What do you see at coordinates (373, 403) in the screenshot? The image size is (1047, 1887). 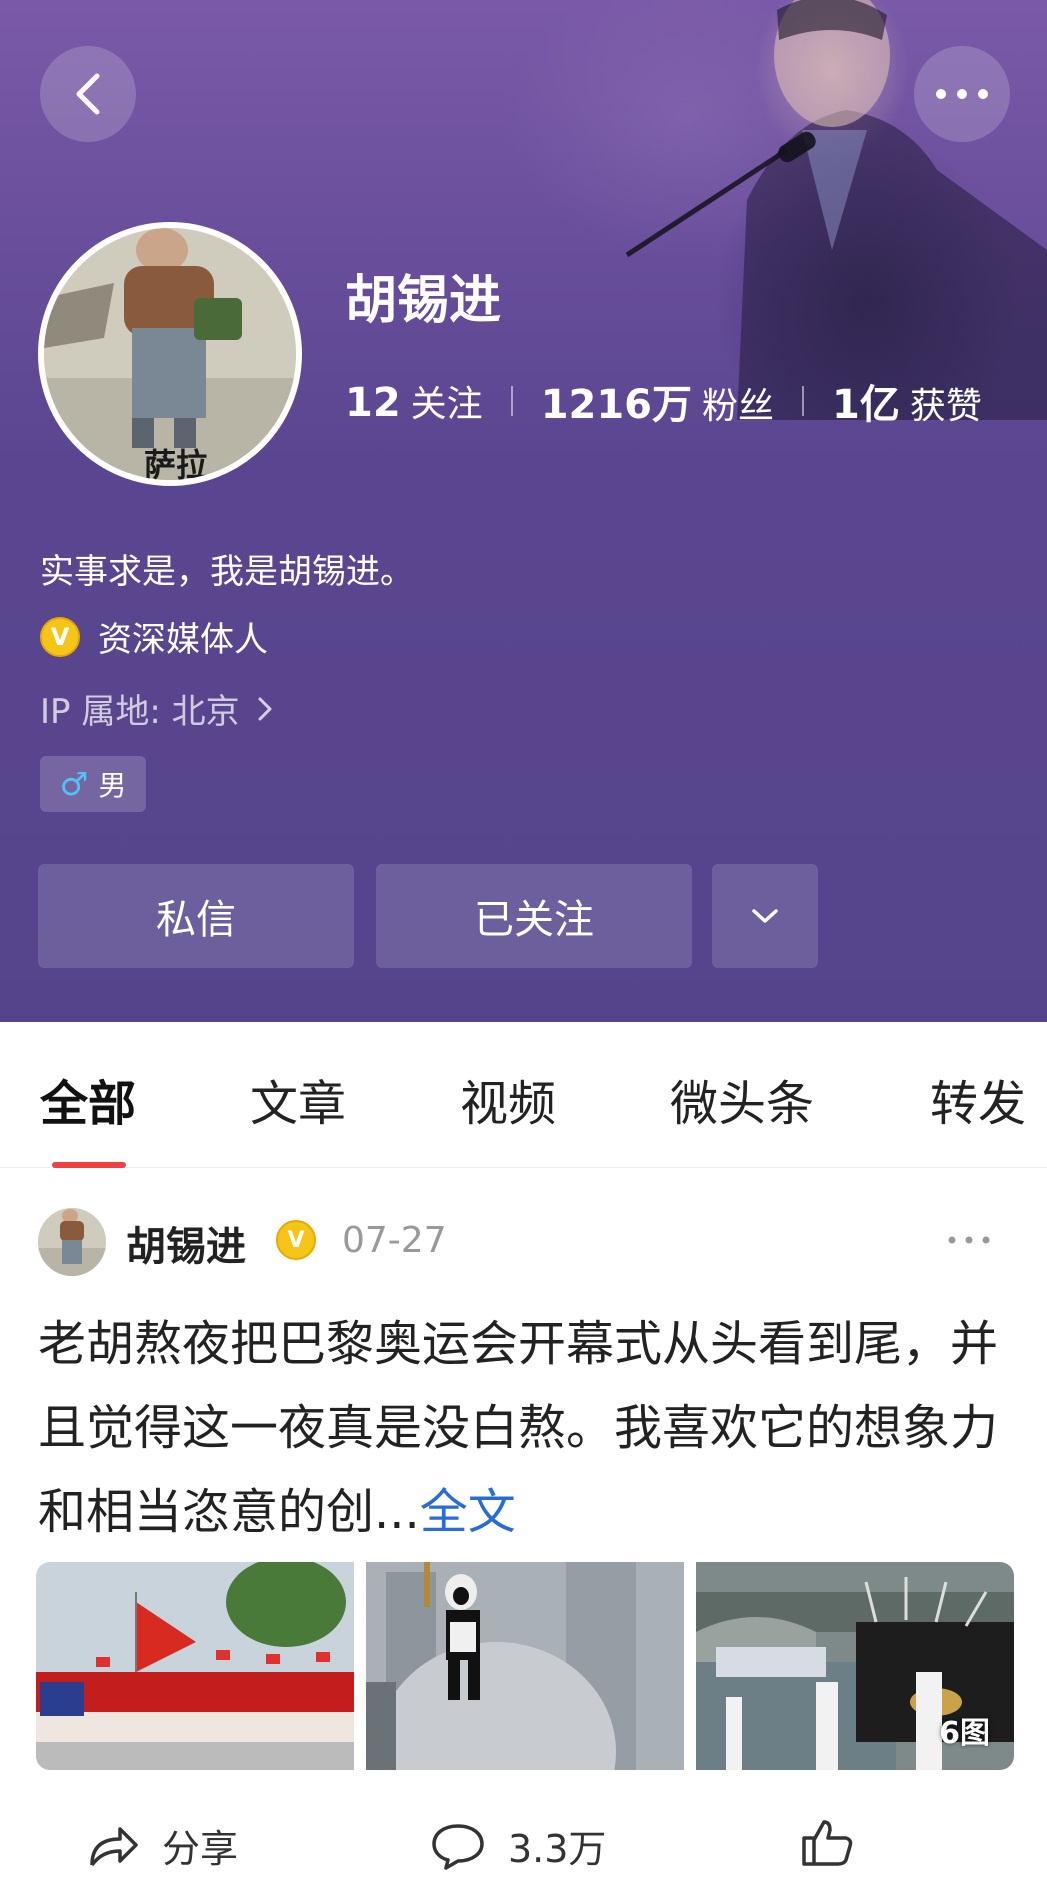 I see `stat-following-count: 12` at bounding box center [373, 403].